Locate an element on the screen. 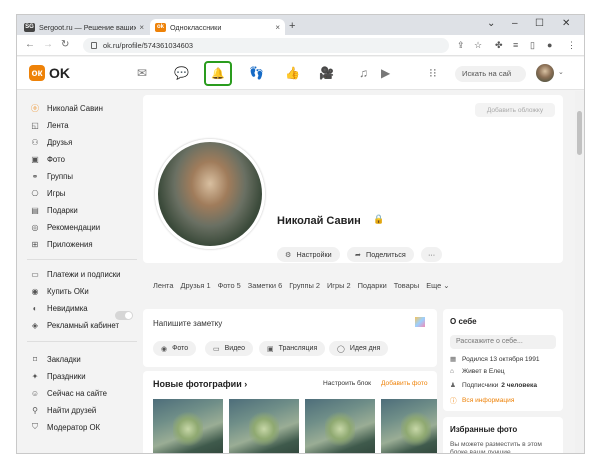 The height and width of the screenshot is (469, 600). sidebar-item-friends: ⚇ Друзья is located at coordinates (50, 142).